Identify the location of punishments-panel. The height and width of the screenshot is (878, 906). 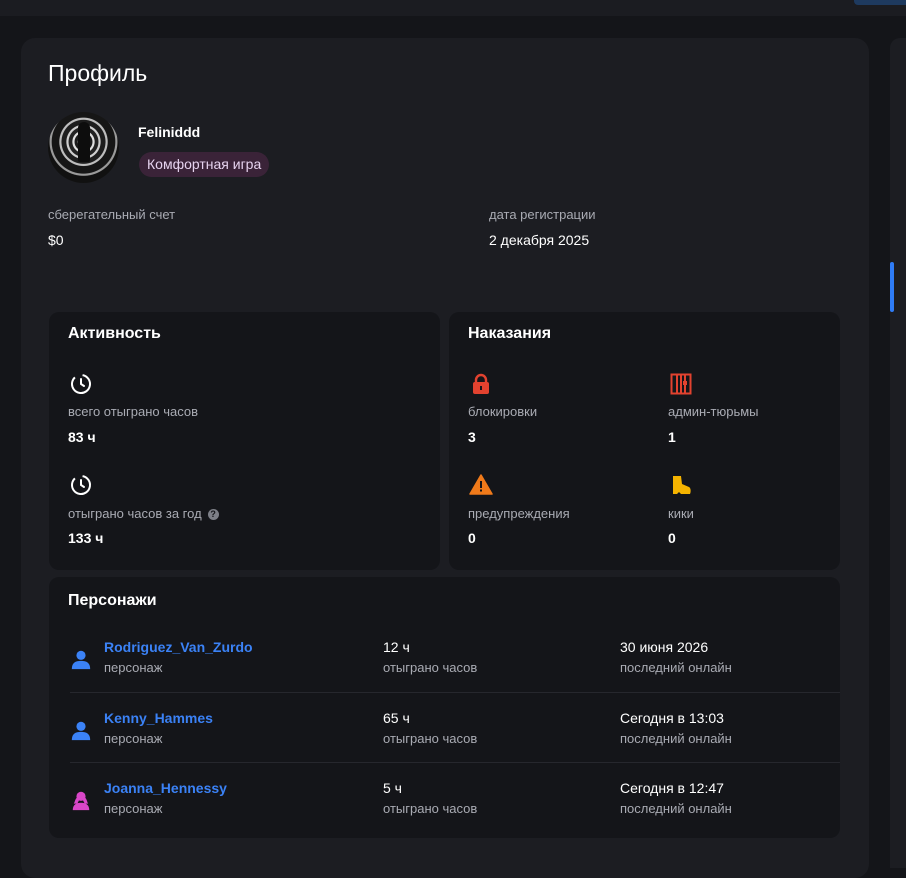
(644, 441).